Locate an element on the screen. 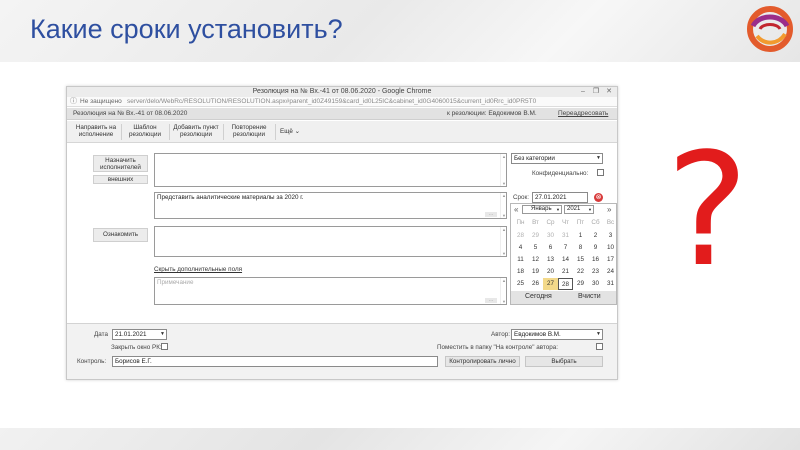 Image resolution: width=800 pixels, height=450 pixels. more-menu-button: Ещё ⌄ is located at coordinates (290, 131).